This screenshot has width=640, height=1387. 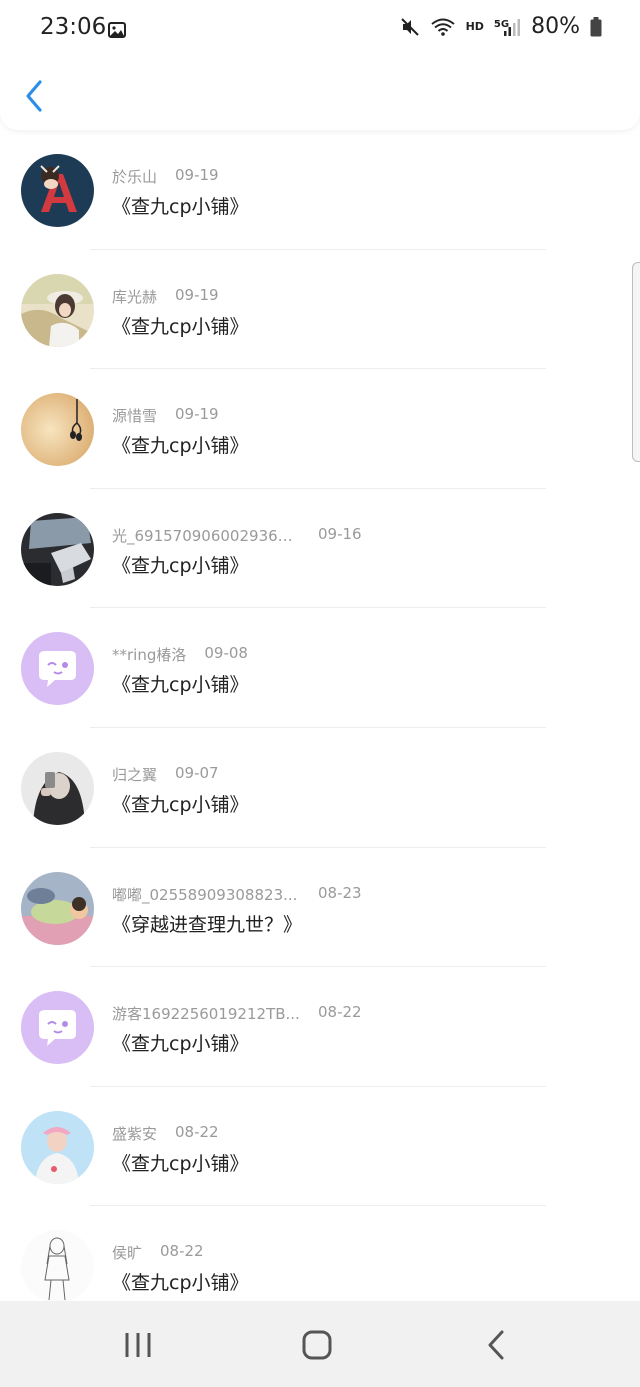 I want to click on battery-icon, so click(x=596, y=26).